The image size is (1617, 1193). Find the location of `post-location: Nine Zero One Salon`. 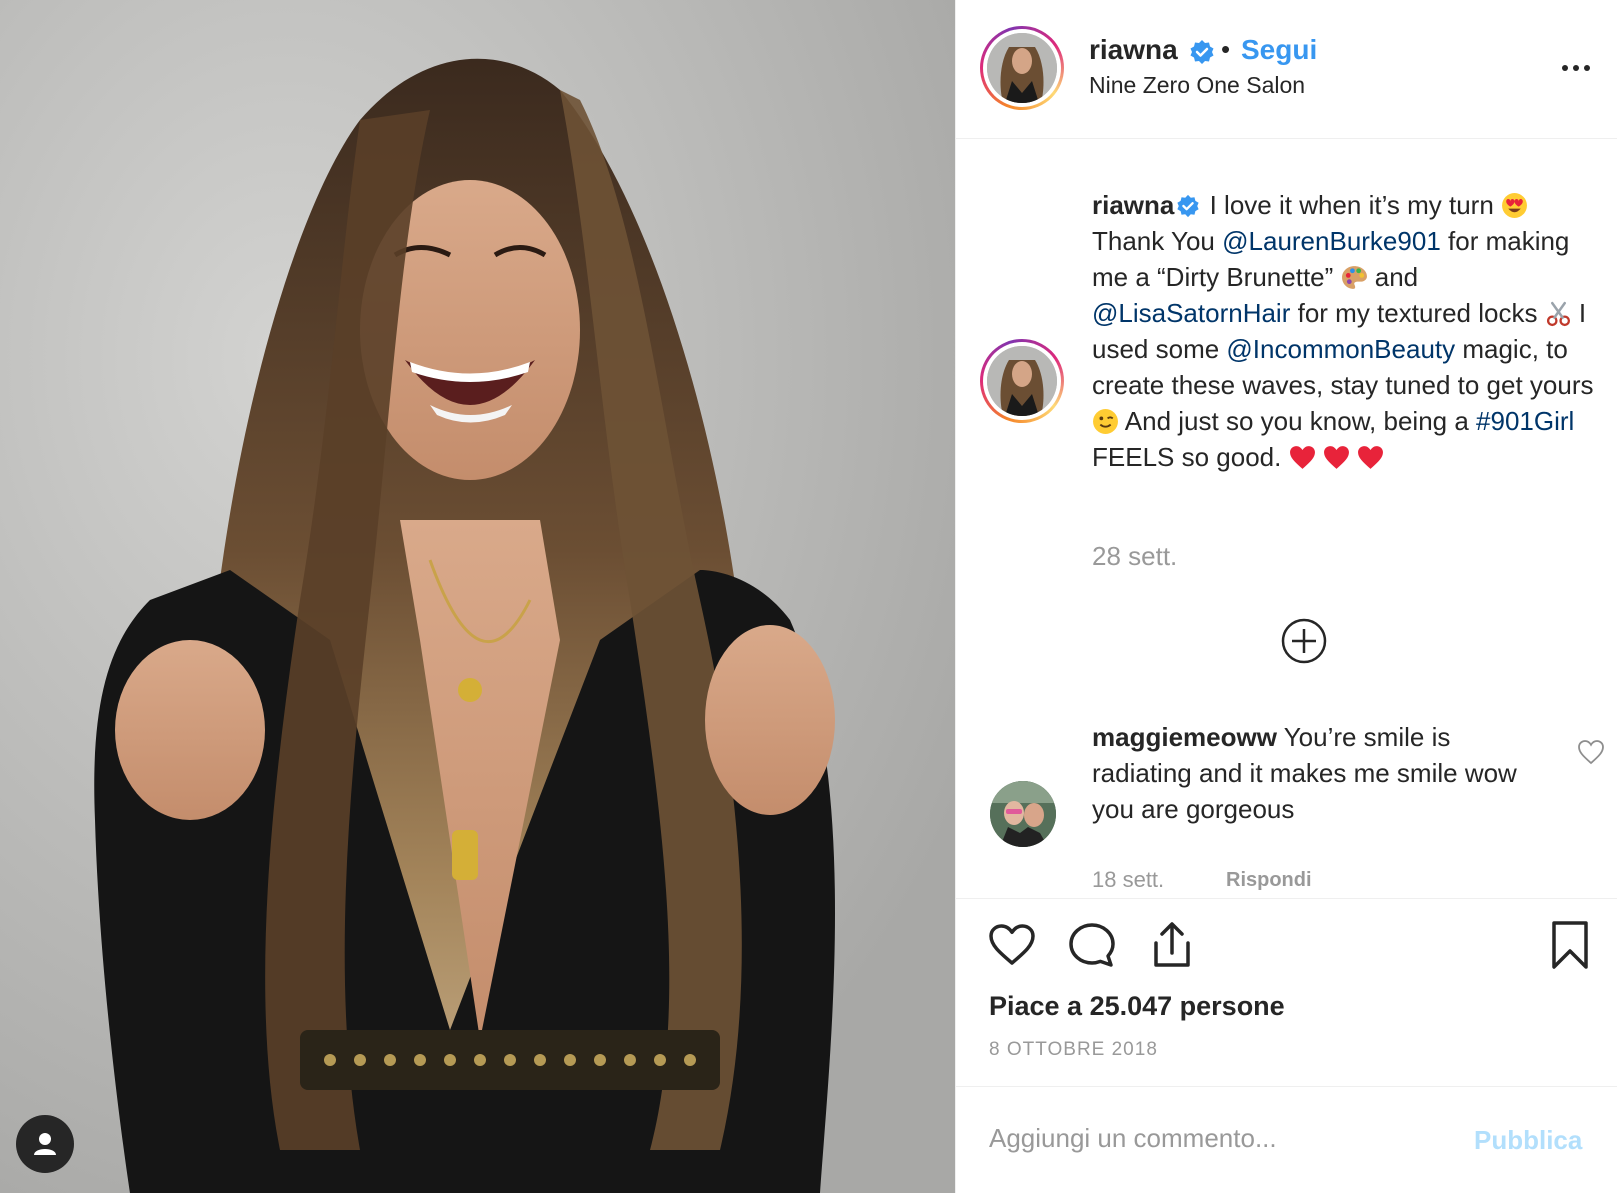

post-location: Nine Zero One Salon is located at coordinates (1197, 85).